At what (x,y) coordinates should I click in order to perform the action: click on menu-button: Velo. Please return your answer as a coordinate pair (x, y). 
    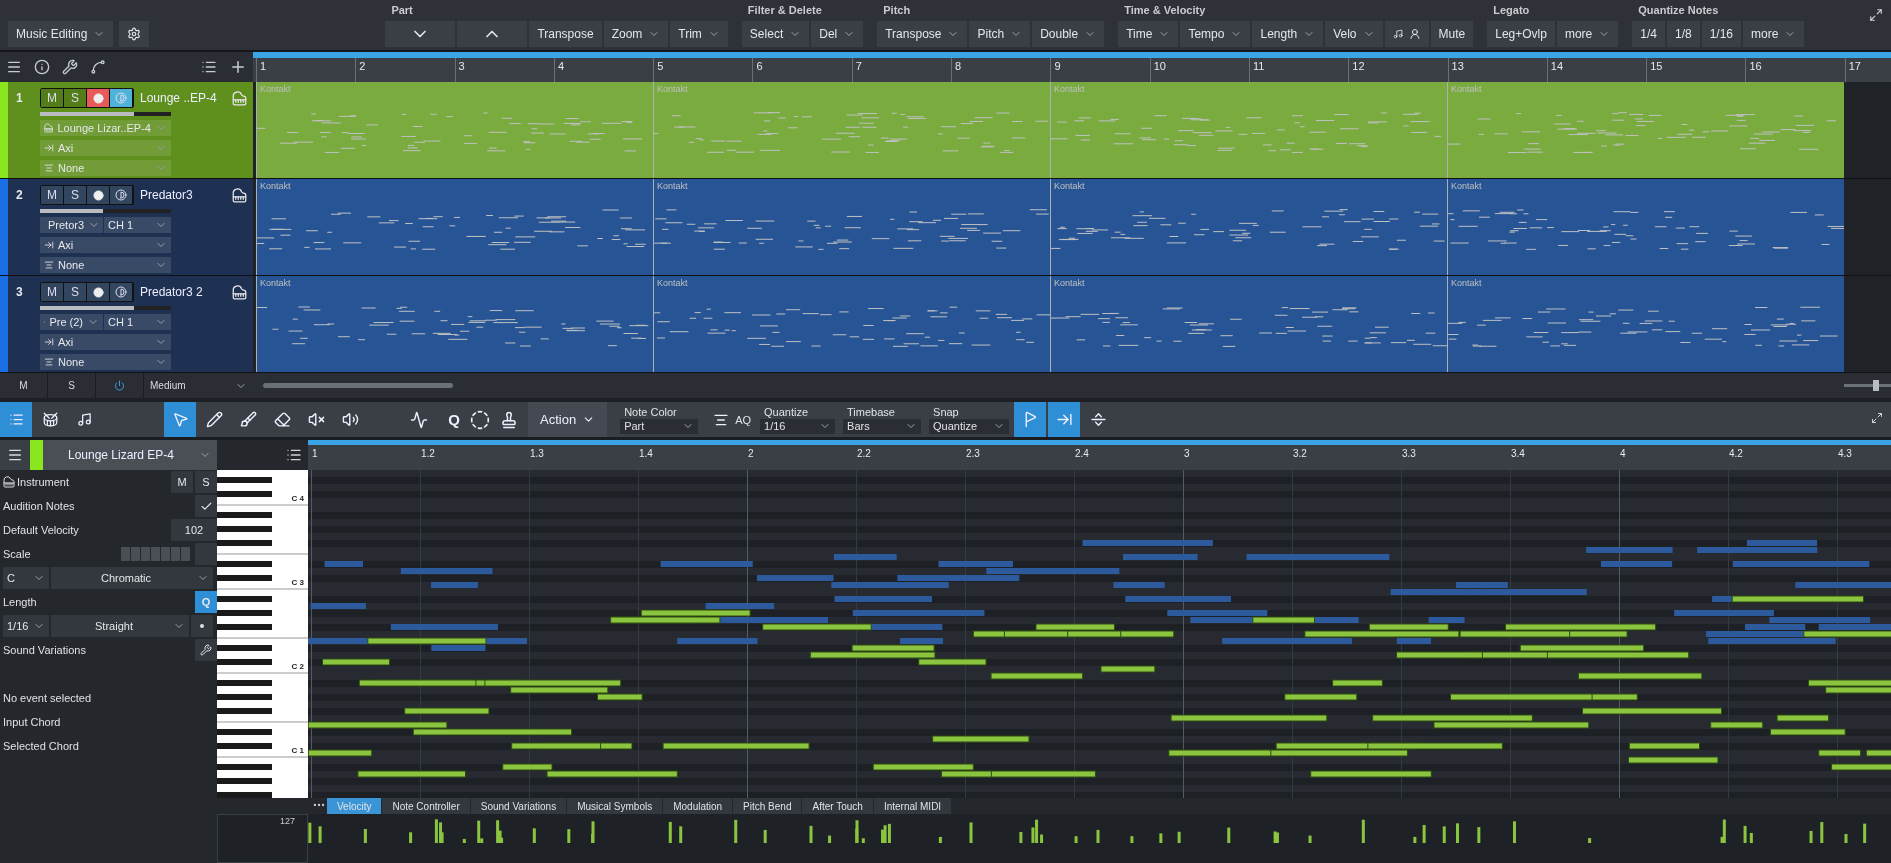
    Looking at the image, I should click on (1354, 34).